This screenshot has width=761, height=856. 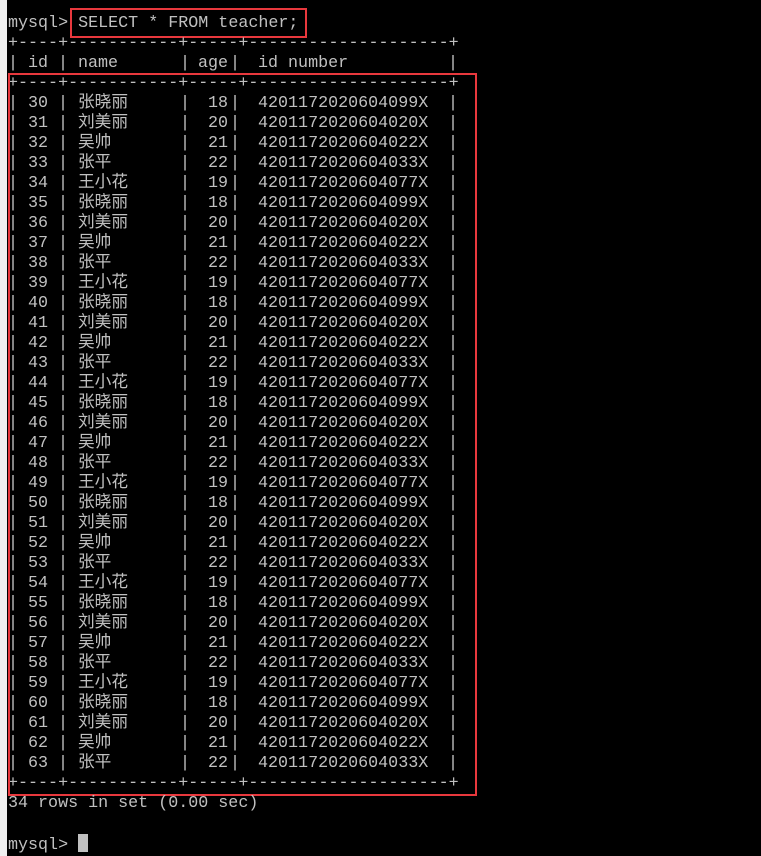 I want to click on table-header: | | | | | id name age id number, so click(x=240, y=64).